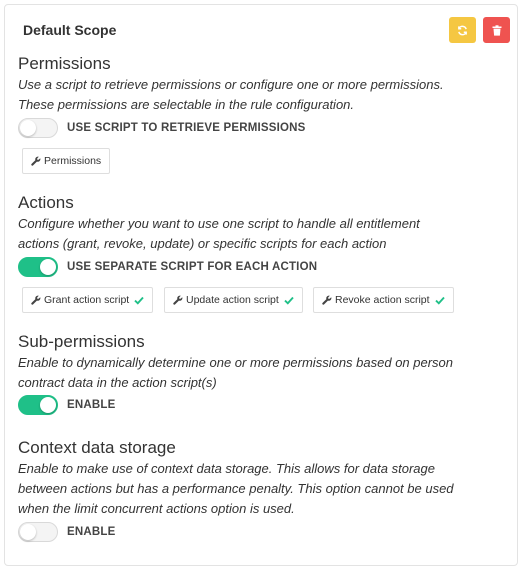 This screenshot has width=522, height=570. Describe the element at coordinates (91, 405) in the screenshot. I see `sub-permissions-toggle-label: ENABLE` at that location.